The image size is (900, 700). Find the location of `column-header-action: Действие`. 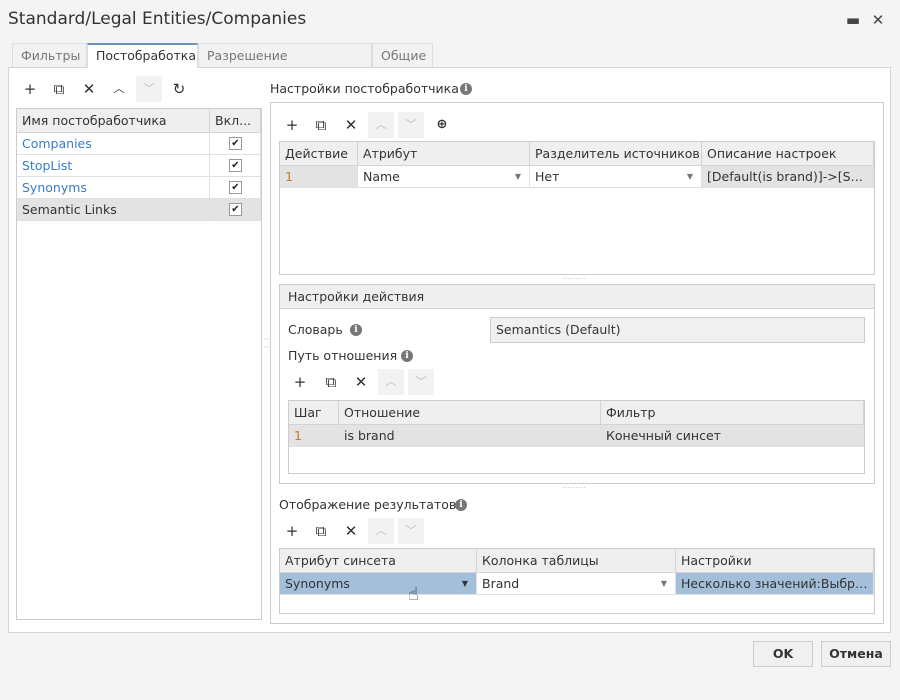

column-header-action: Действие is located at coordinates (319, 154).